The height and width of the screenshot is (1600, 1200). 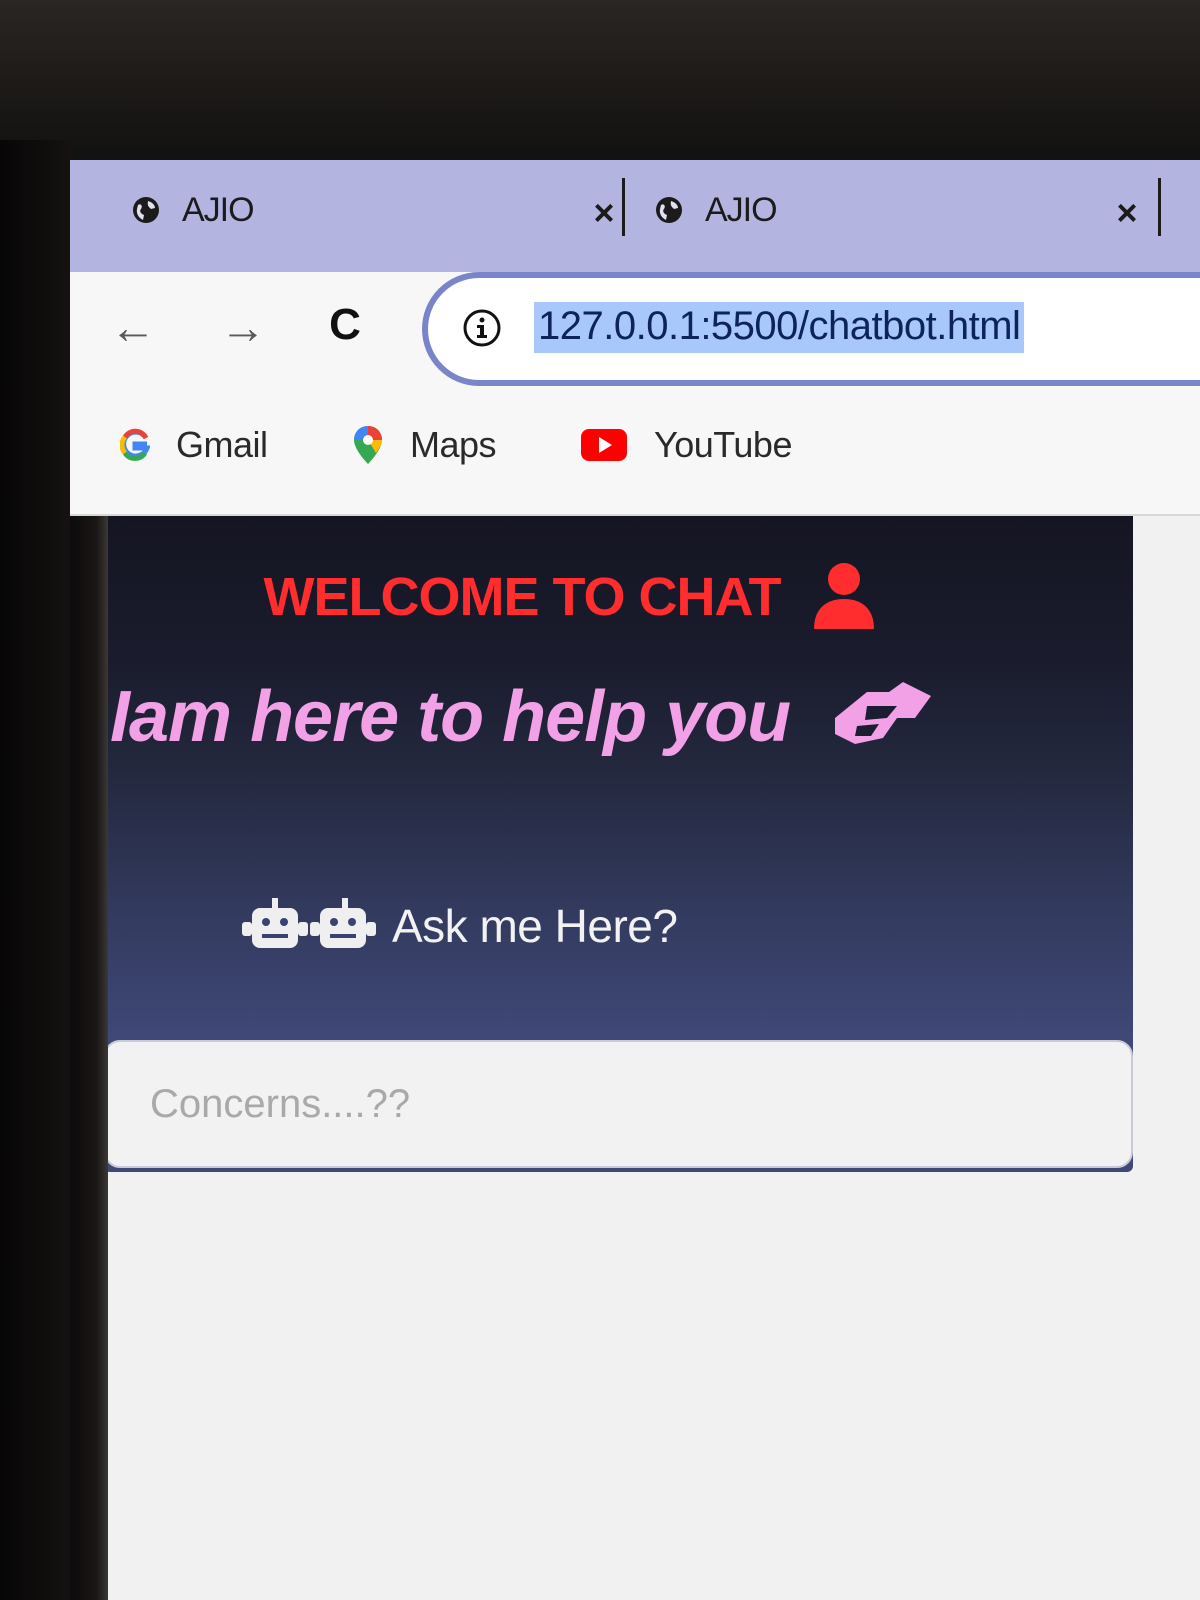 I want to click on bookmarks-bar: Gmail Maps YouTube, so click(x=635, y=455).